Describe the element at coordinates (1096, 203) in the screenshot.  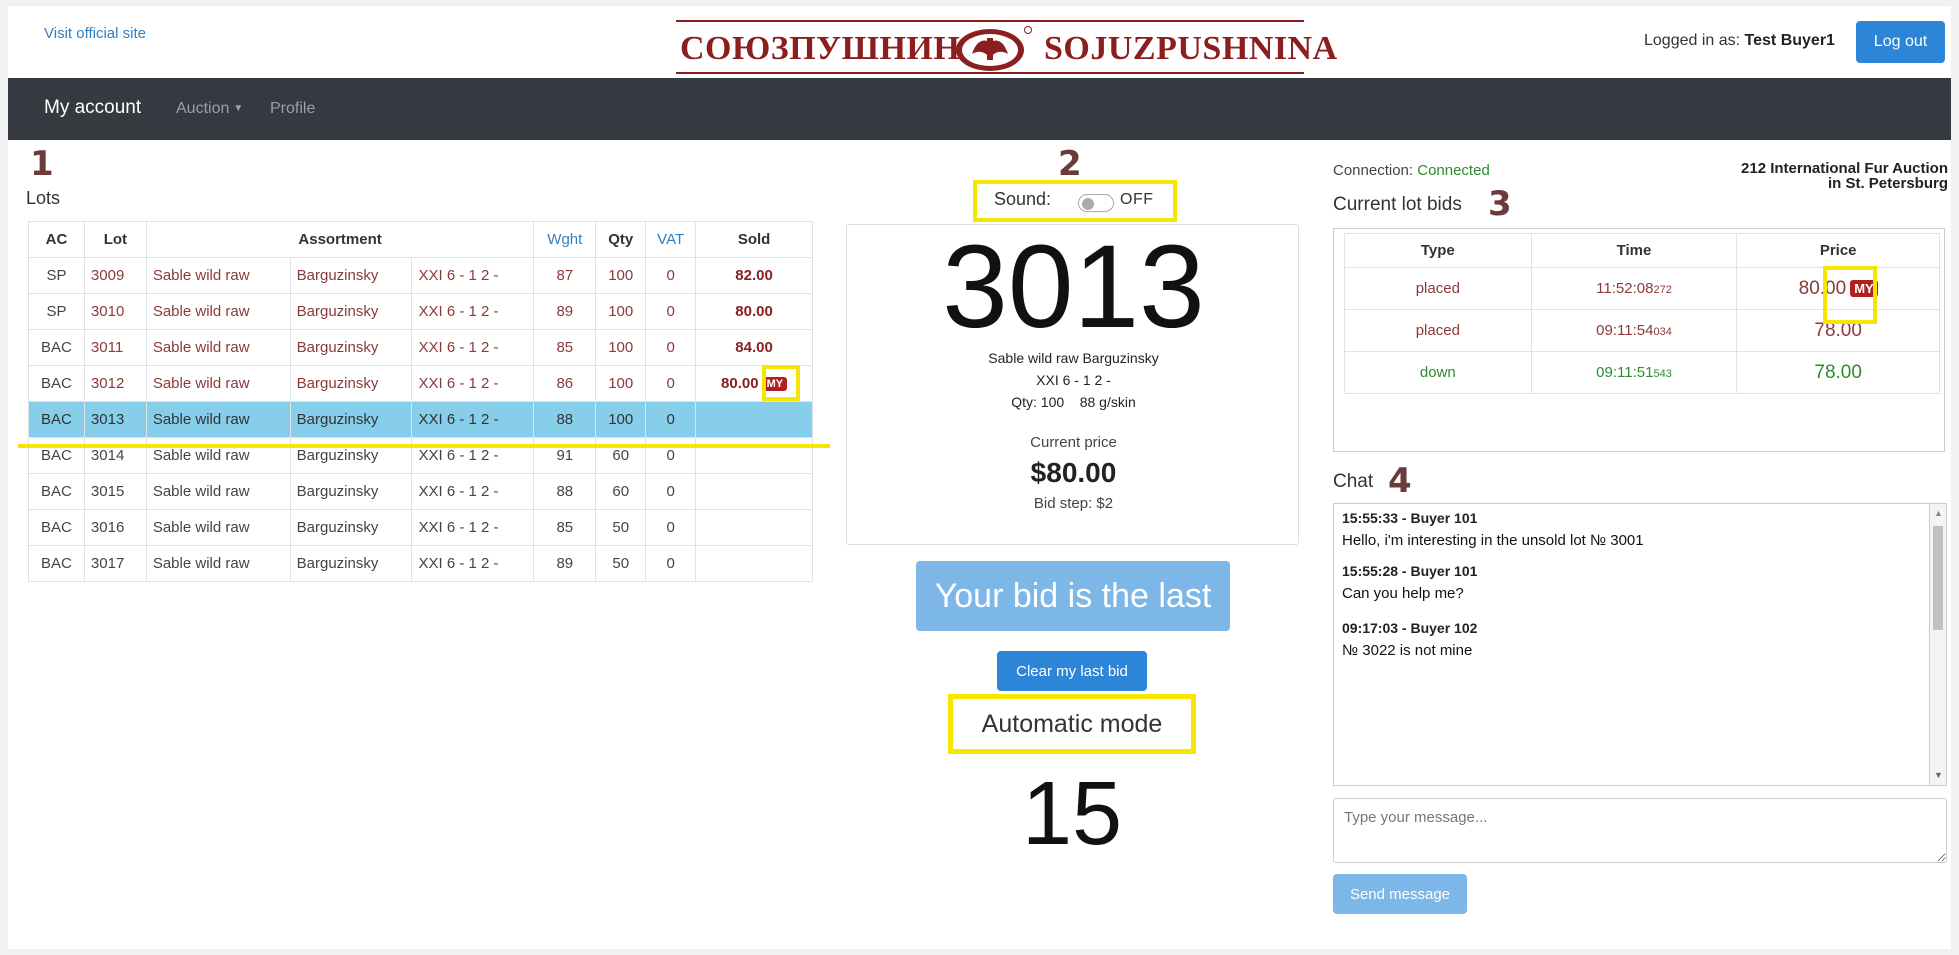
I see `sound-toggle` at that location.